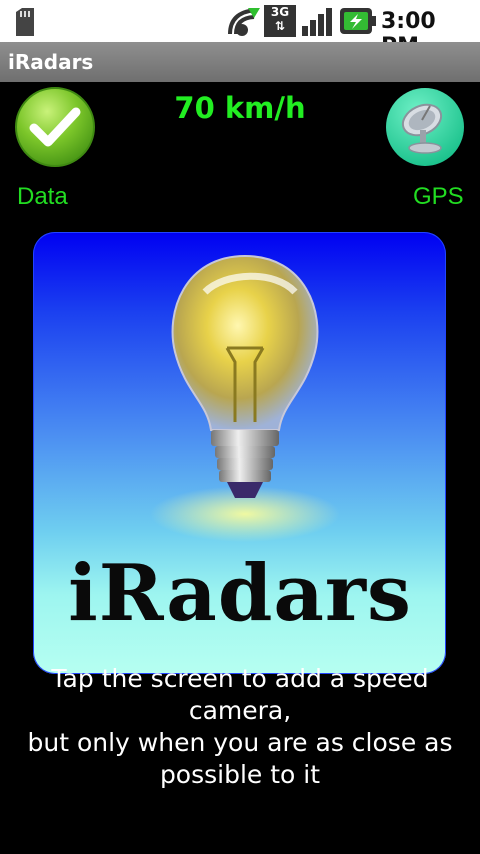 The image size is (480, 854). I want to click on logo-wordmark: iRadars, so click(240, 593).